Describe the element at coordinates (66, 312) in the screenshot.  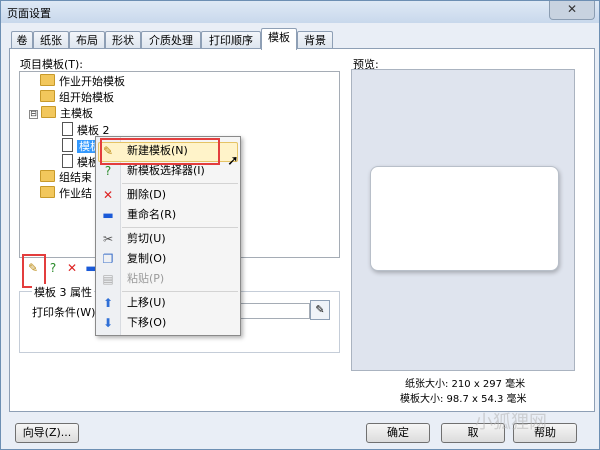
I see `print-condition-label: 打印条件(W):` at that location.